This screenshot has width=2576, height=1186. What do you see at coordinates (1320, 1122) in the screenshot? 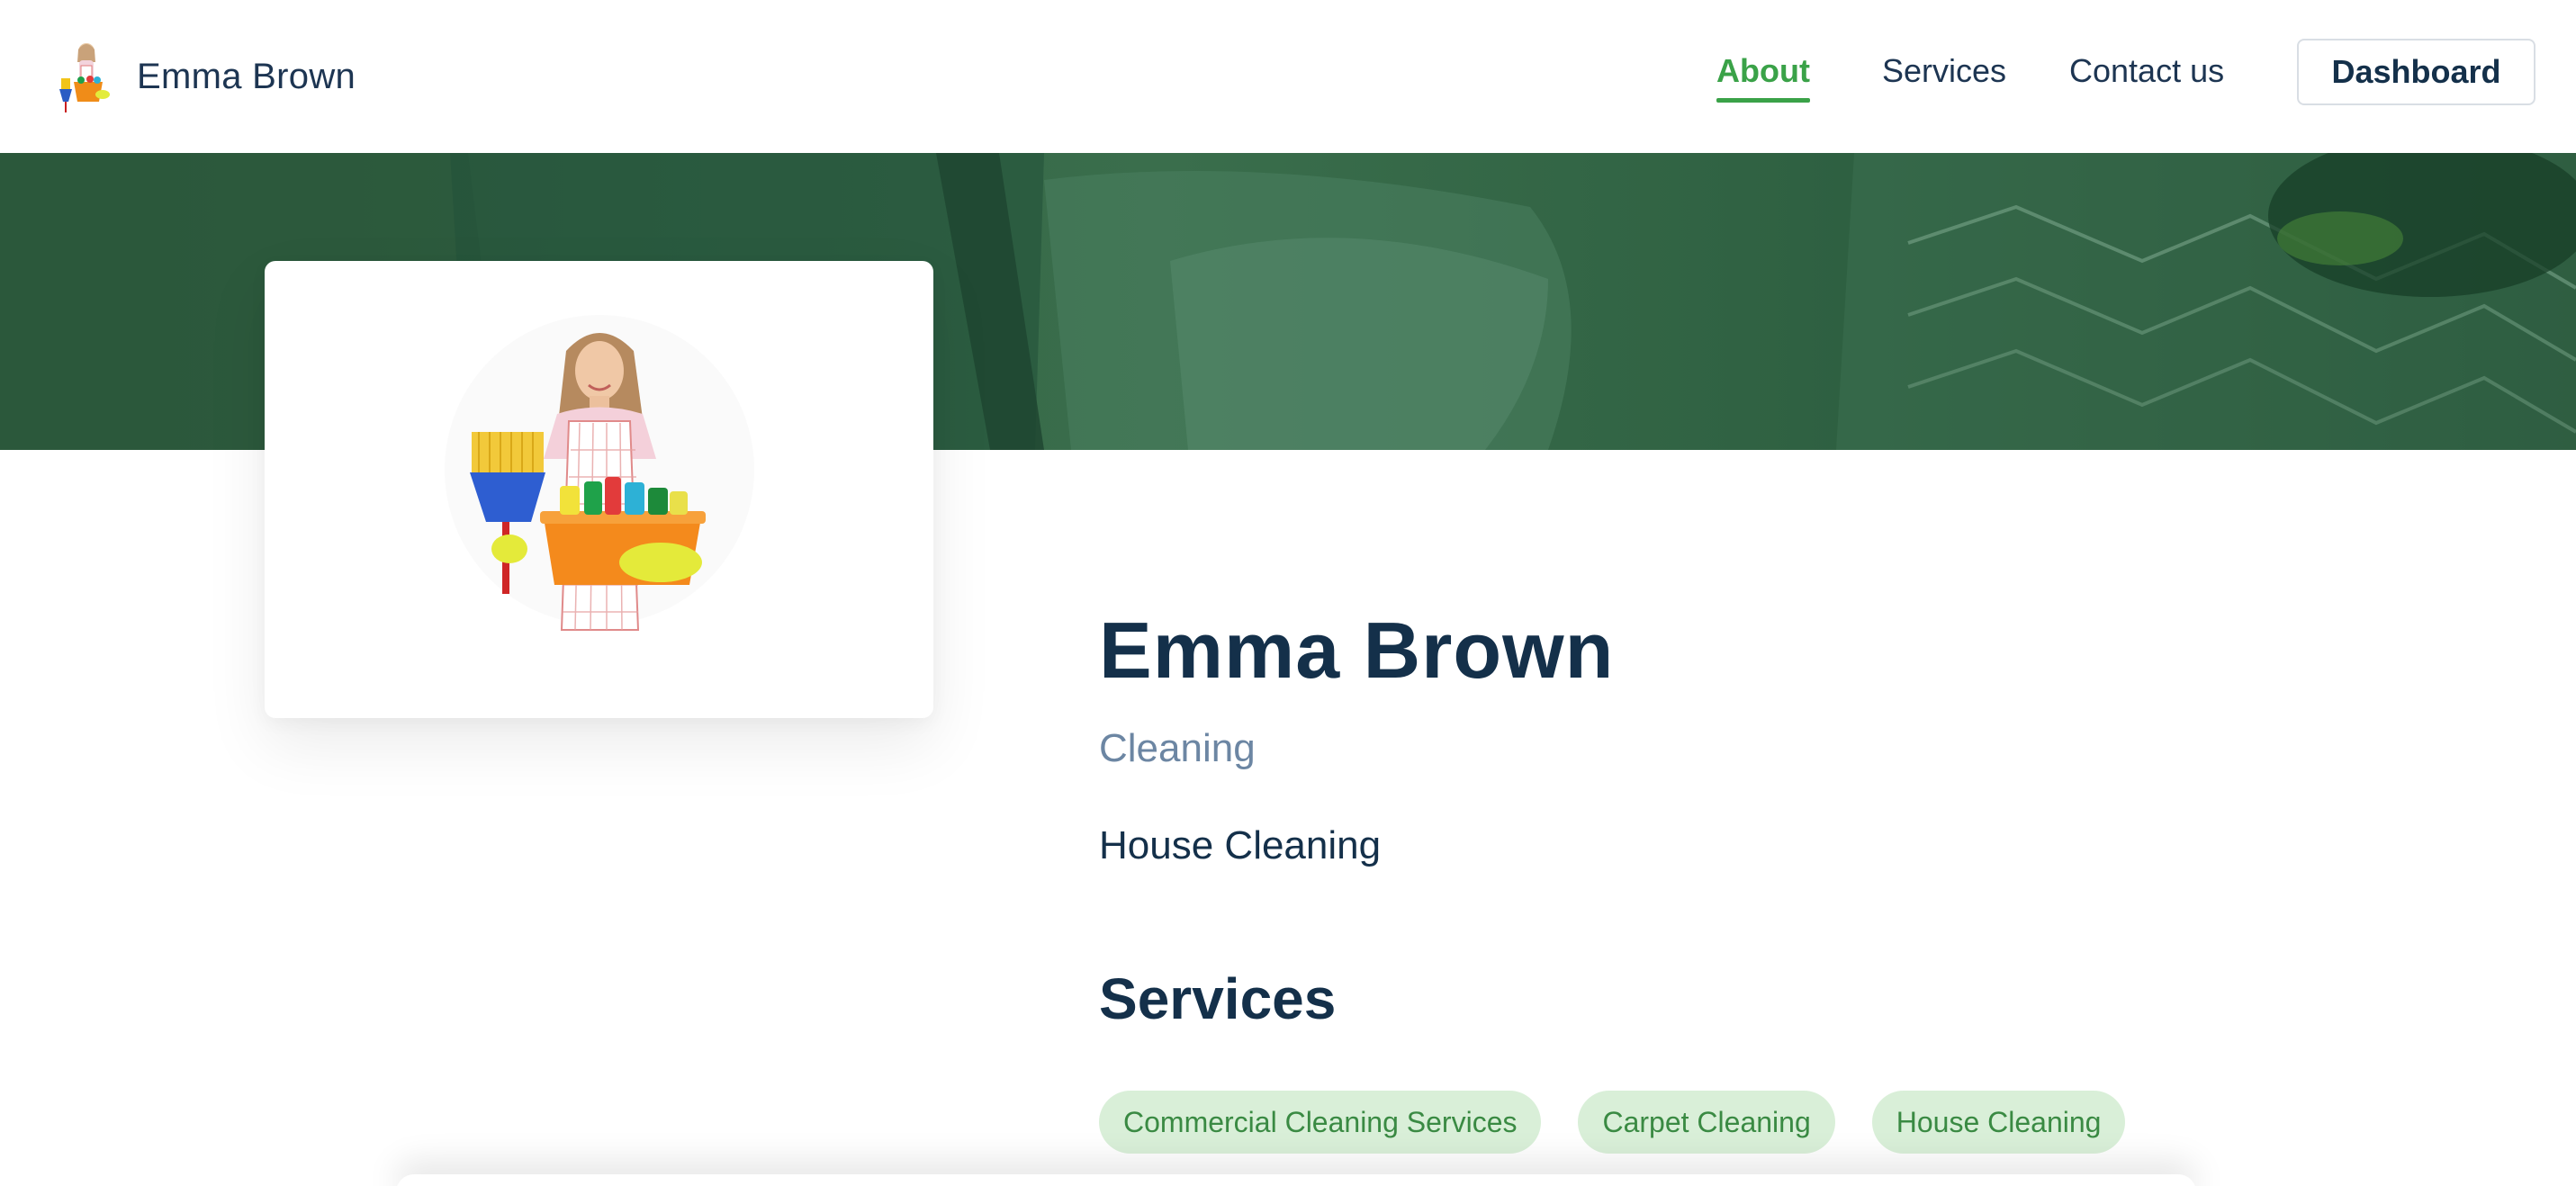
I see `service-tag: Commercial Cleaning Services` at bounding box center [1320, 1122].